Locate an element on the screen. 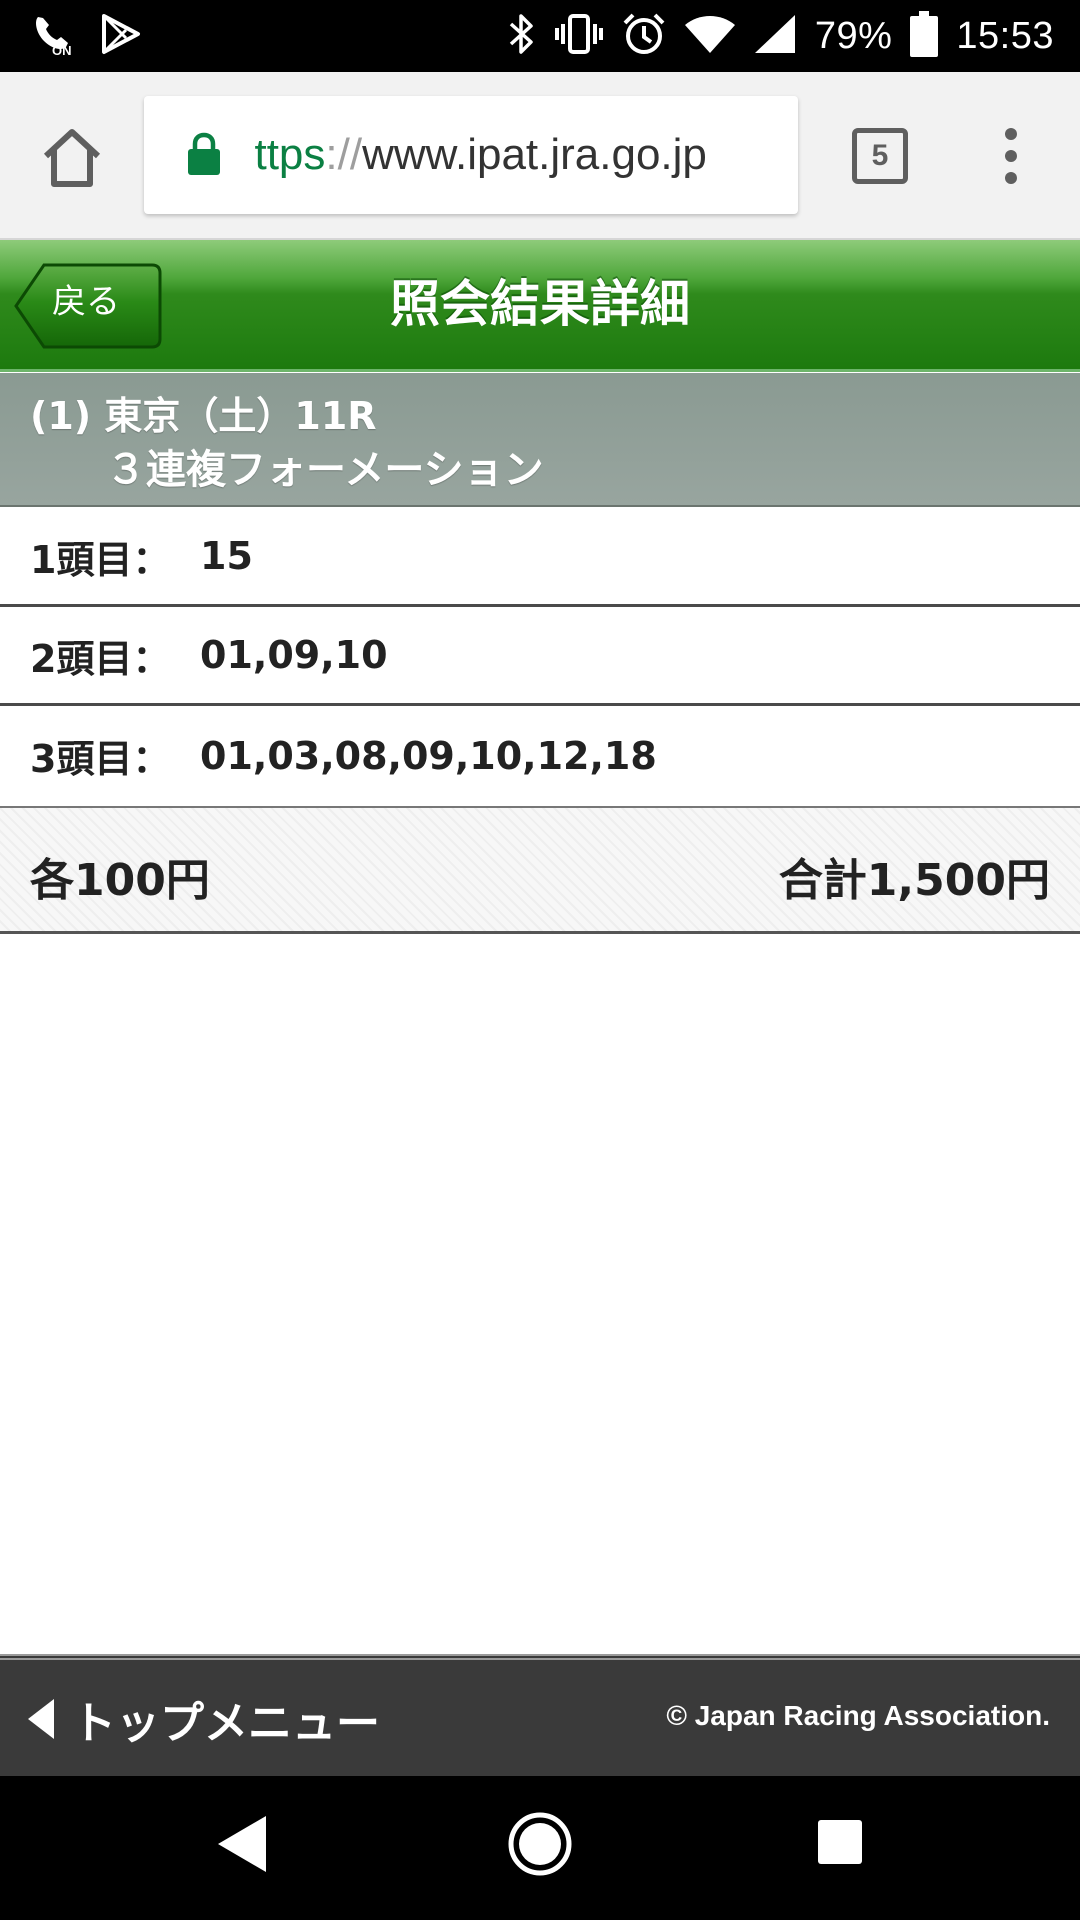  footer: トップメニュー © Japan Racing Association. is located at coordinates (540, 1715).